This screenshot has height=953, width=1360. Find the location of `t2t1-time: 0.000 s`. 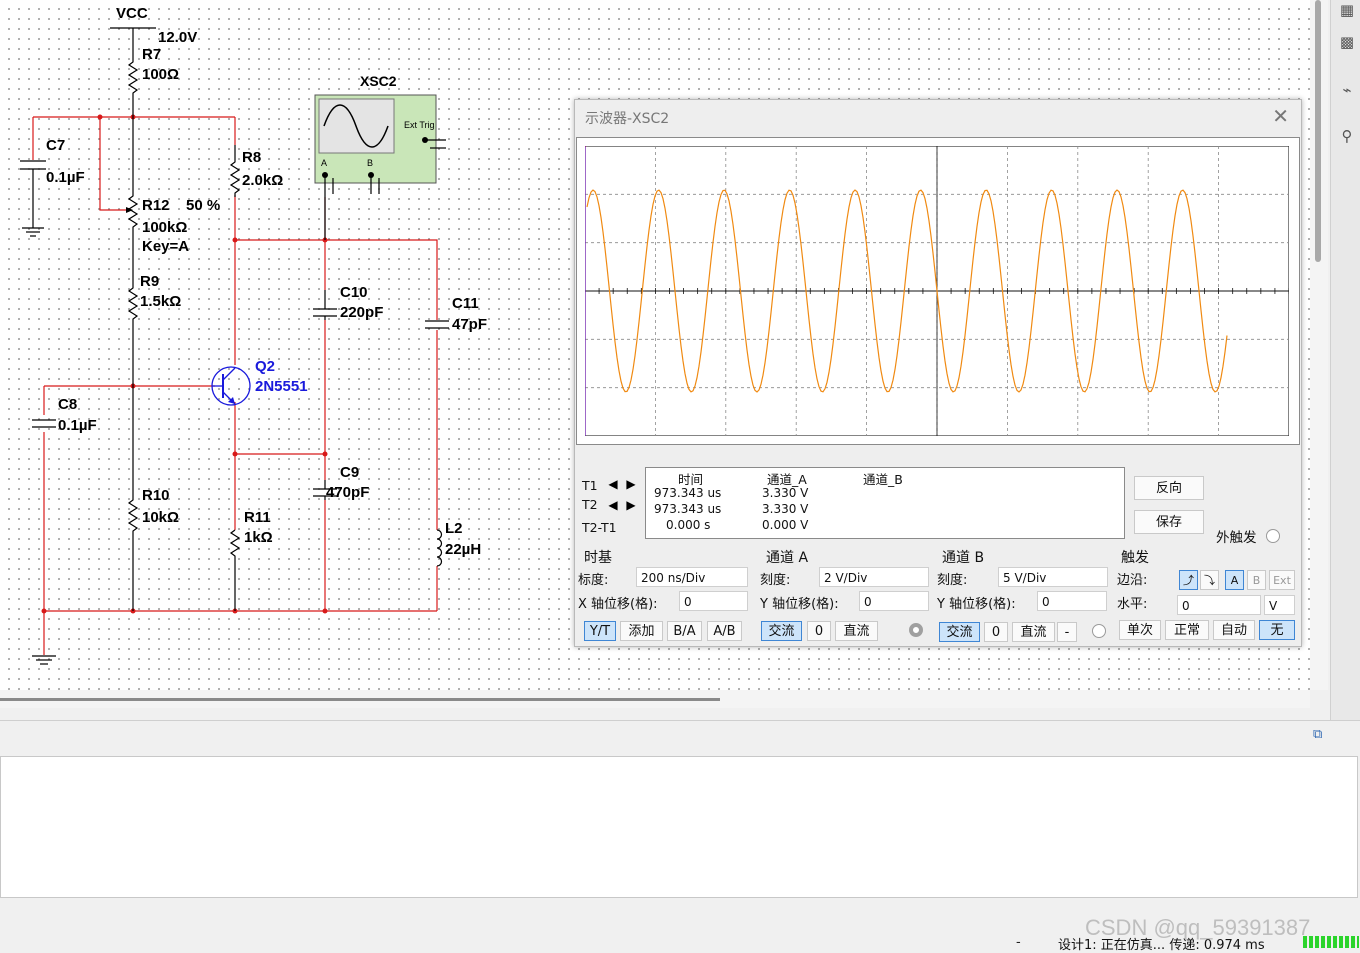

t2t1-time: 0.000 s is located at coordinates (688, 525).